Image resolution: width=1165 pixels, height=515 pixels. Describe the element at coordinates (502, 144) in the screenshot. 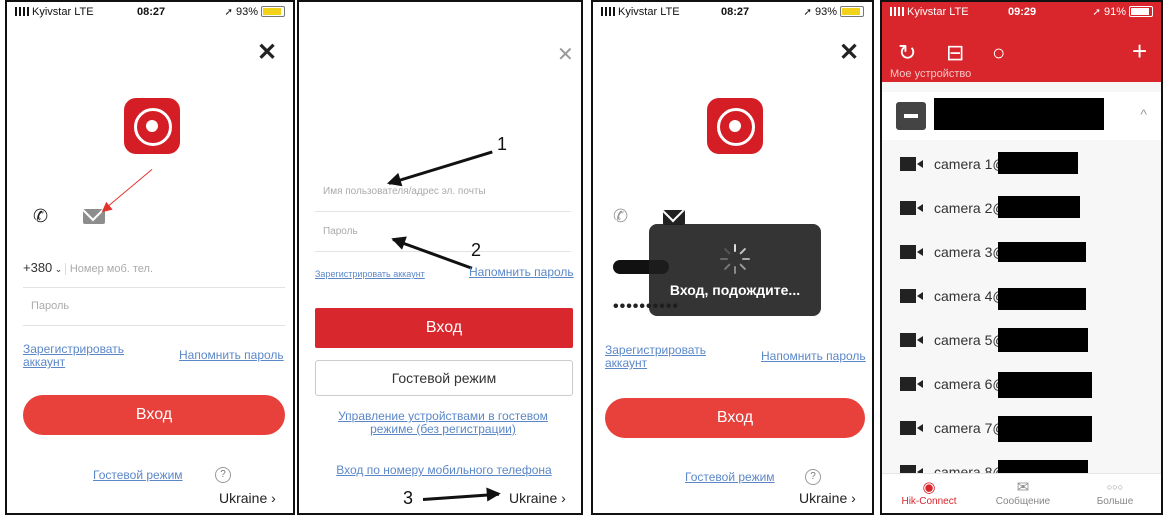

I see `annotation-1: 1` at that location.